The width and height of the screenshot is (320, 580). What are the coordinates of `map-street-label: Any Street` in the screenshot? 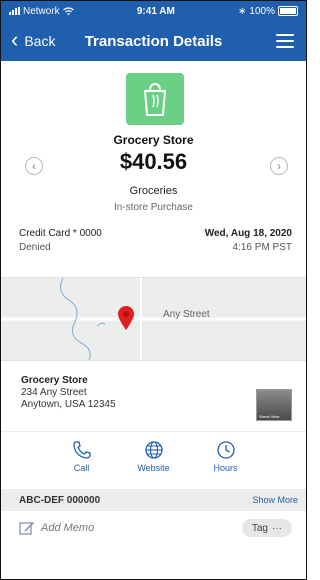 It's located at (186, 314).